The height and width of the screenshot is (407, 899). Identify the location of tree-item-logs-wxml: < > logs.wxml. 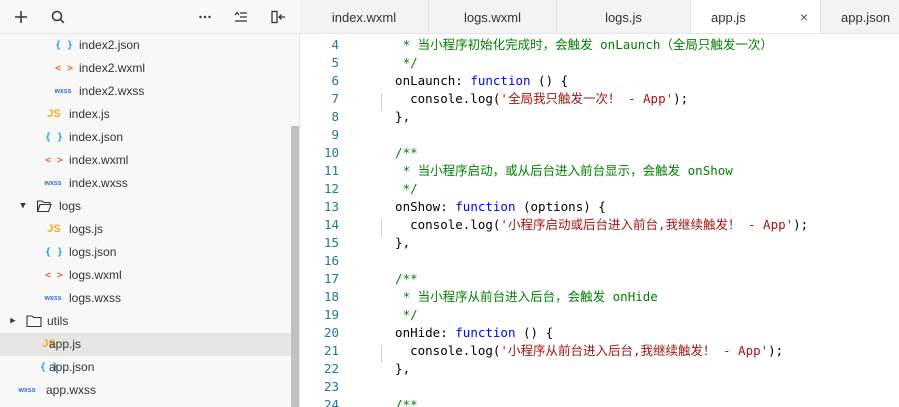
(145, 275).